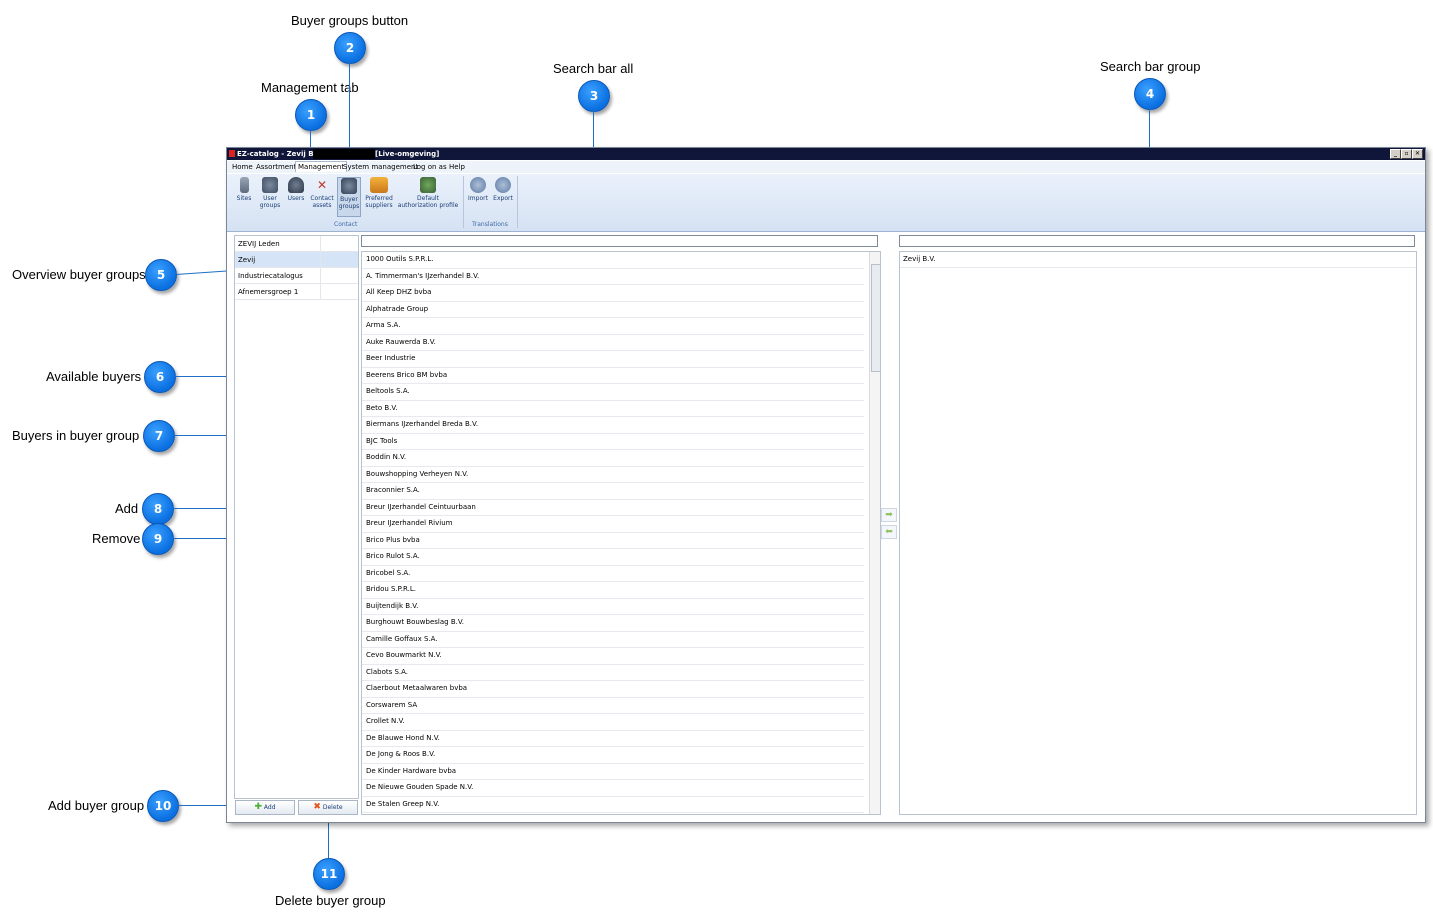 This screenshot has width=1433, height=924. I want to click on user-groups-label: User groups, so click(270, 202).